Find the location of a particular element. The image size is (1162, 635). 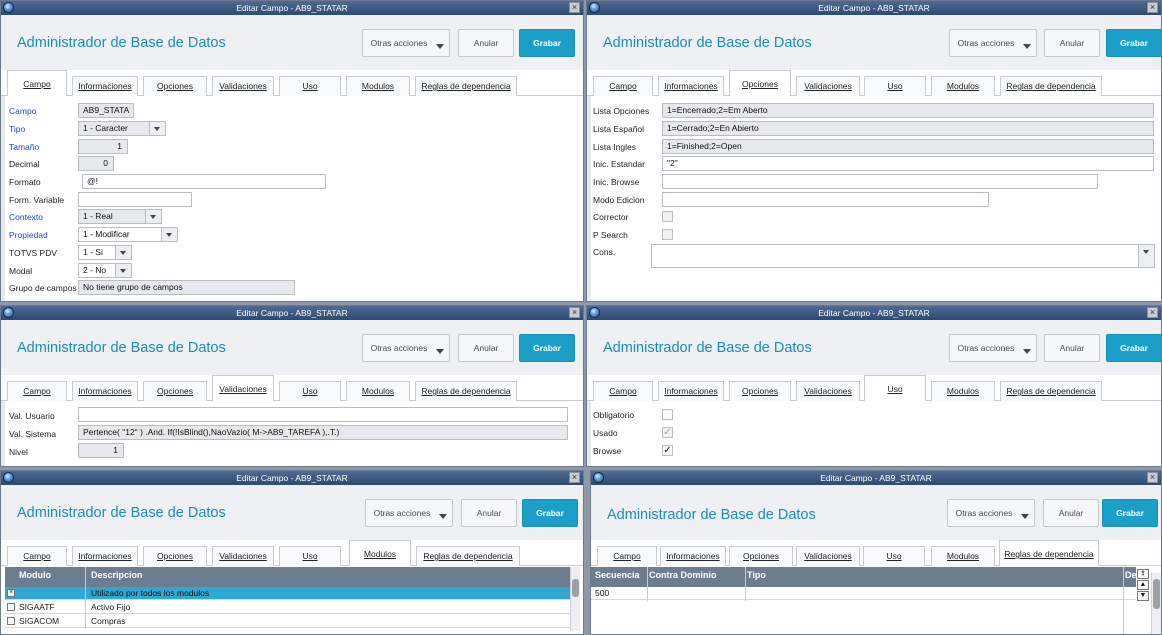

table-row: SIGACOM Compras is located at coordinates (287, 621).